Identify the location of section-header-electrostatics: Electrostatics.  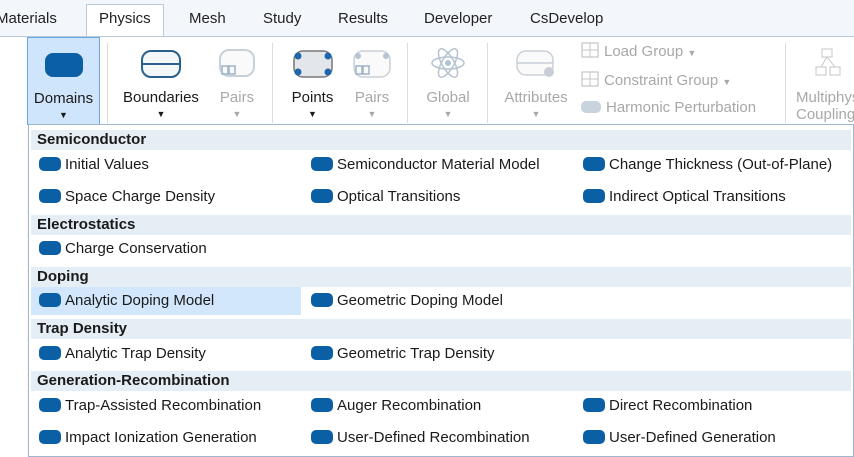
(441, 225).